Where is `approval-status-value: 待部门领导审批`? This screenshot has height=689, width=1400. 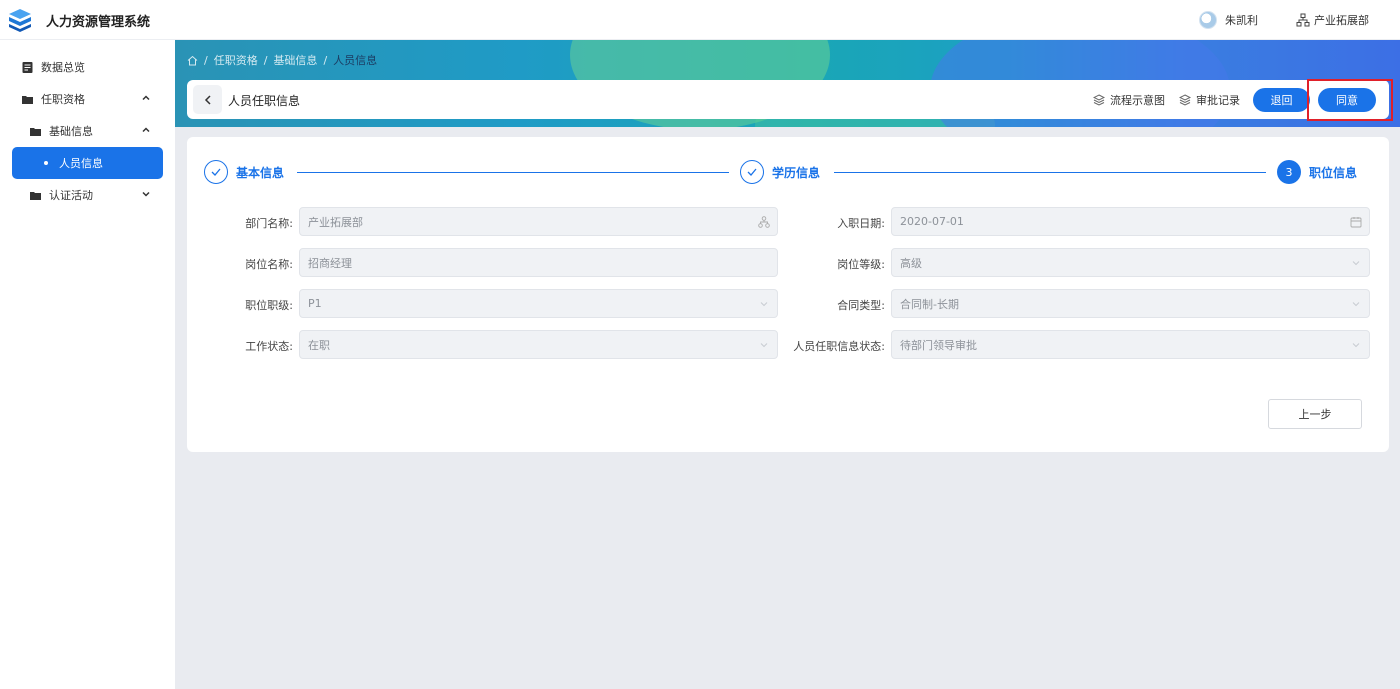
approval-status-value: 待部门领导审批 is located at coordinates (938, 345).